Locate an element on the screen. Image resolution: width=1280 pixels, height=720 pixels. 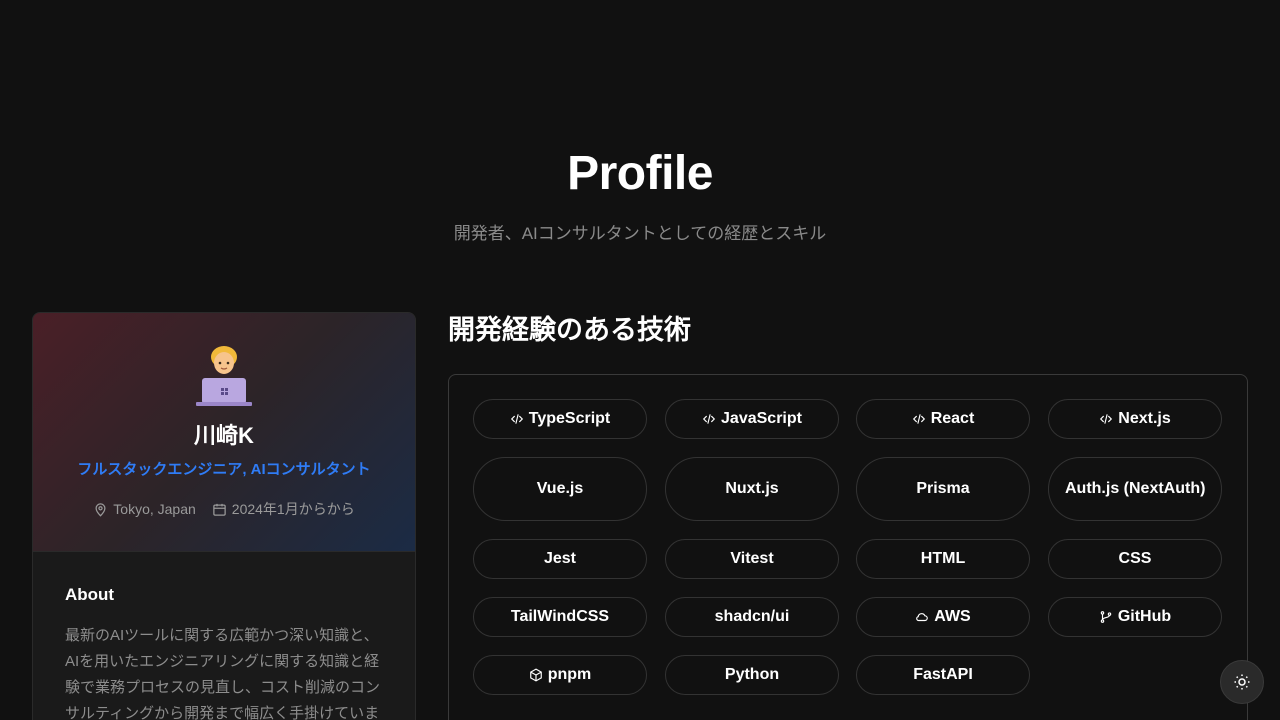
tech-tag-label: CSS is located at coordinates (1135, 558).